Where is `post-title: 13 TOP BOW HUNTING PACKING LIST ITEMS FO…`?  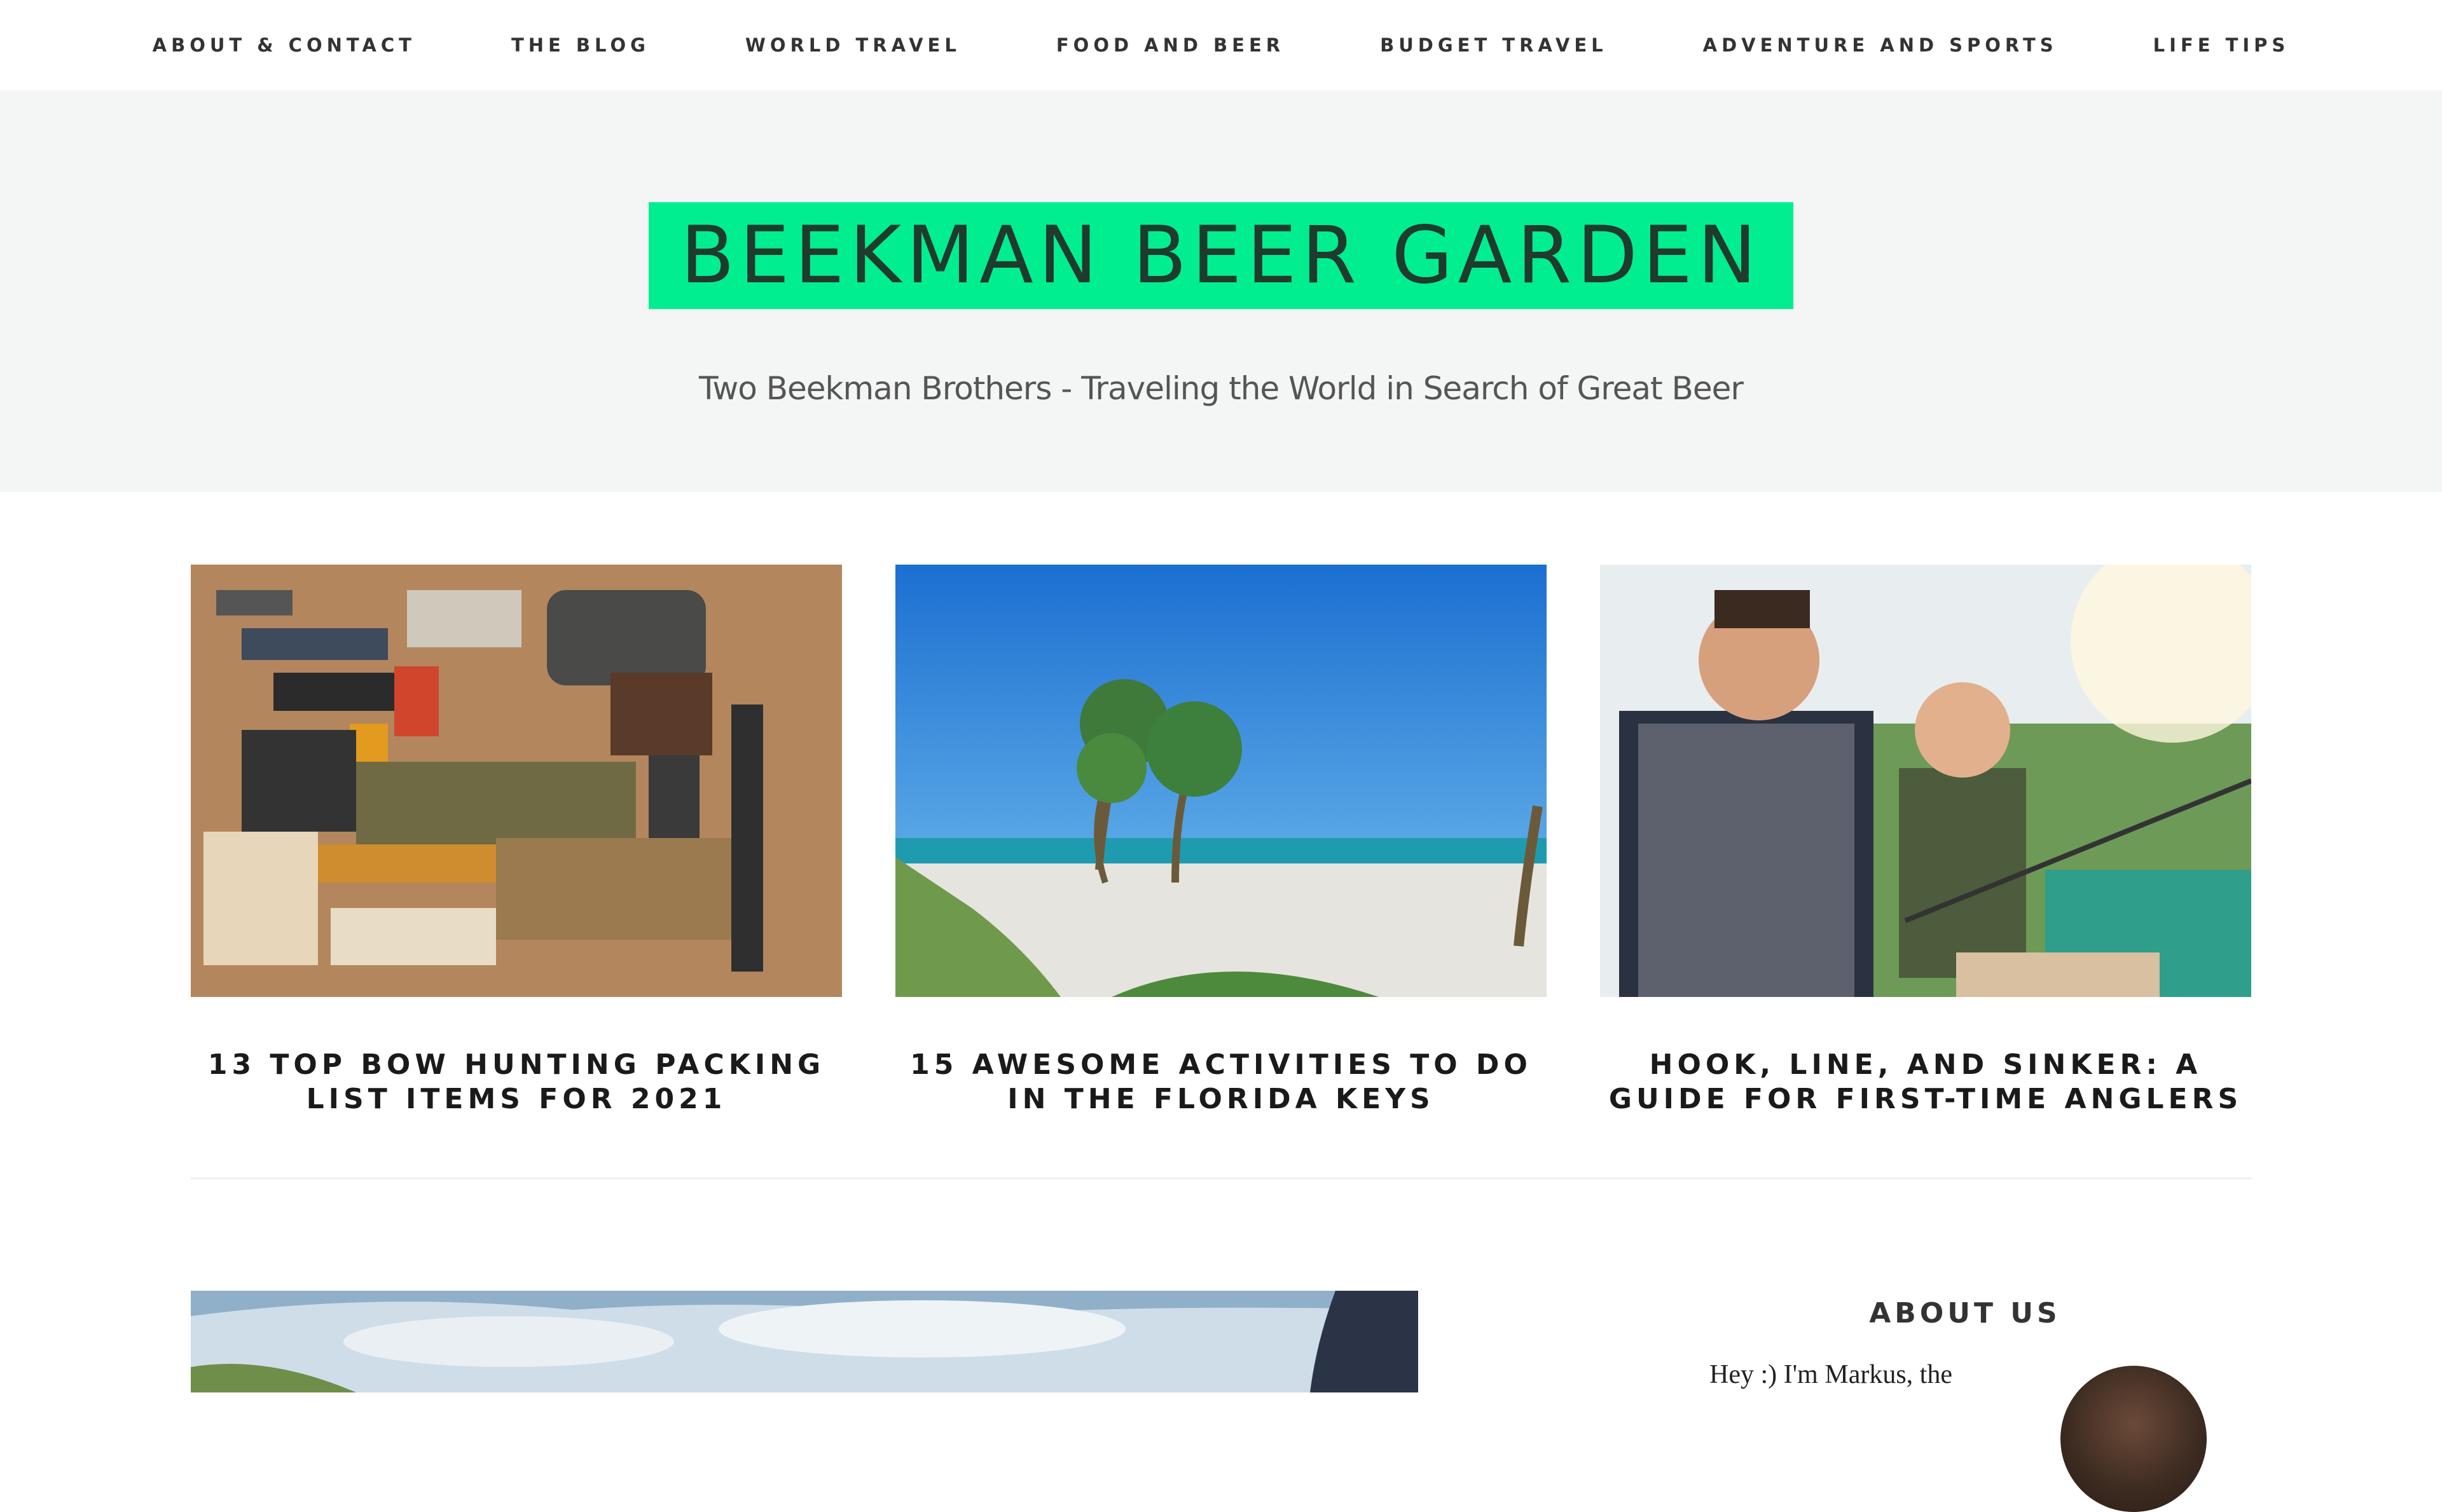 post-title: 13 TOP BOW HUNTING PACKING LIST ITEMS FO… is located at coordinates (516, 1082).